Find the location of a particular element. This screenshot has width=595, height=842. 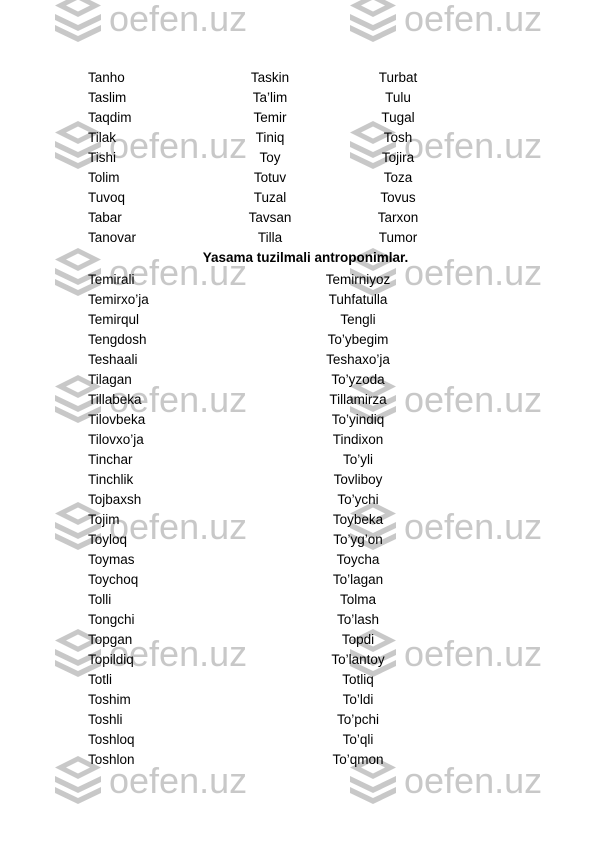

table-row: Teshaali Teshaxo’ja is located at coordinates (297, 360).